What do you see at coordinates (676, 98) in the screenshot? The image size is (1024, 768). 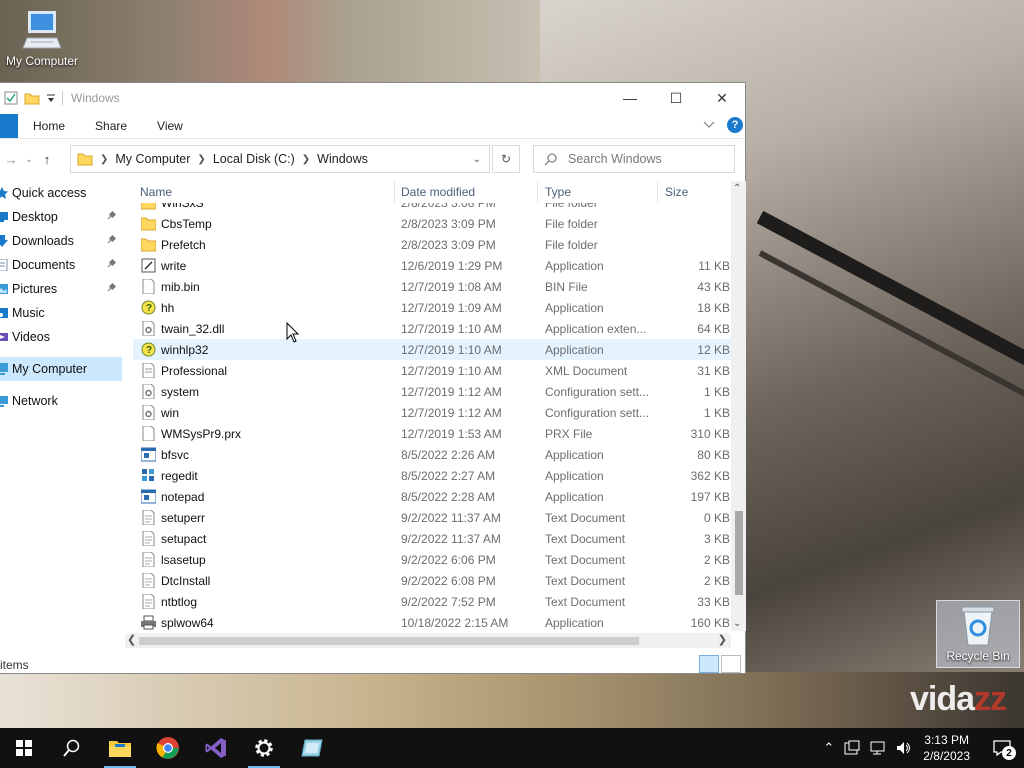 I see `maximize-button: ☐` at bounding box center [676, 98].